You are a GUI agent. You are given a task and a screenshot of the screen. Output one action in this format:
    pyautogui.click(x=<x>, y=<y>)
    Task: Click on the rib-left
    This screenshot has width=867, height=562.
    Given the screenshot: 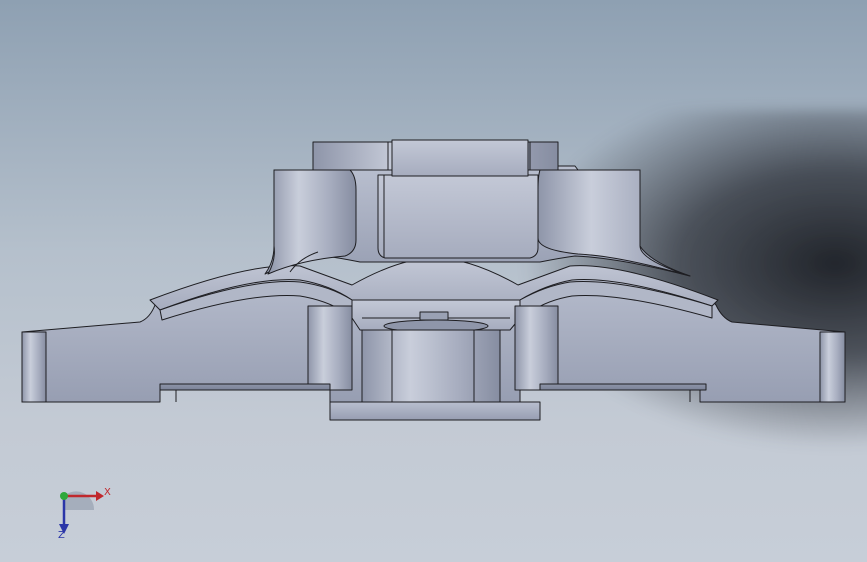 What is the action you would take?
    pyautogui.click(x=330, y=348)
    